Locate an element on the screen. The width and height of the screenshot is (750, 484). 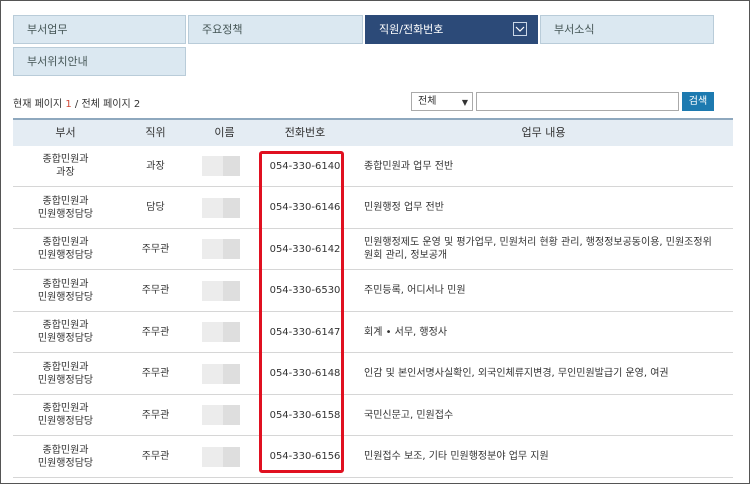
duty-cell: 회계 • 서무, 행정사 is located at coordinates (406, 332).